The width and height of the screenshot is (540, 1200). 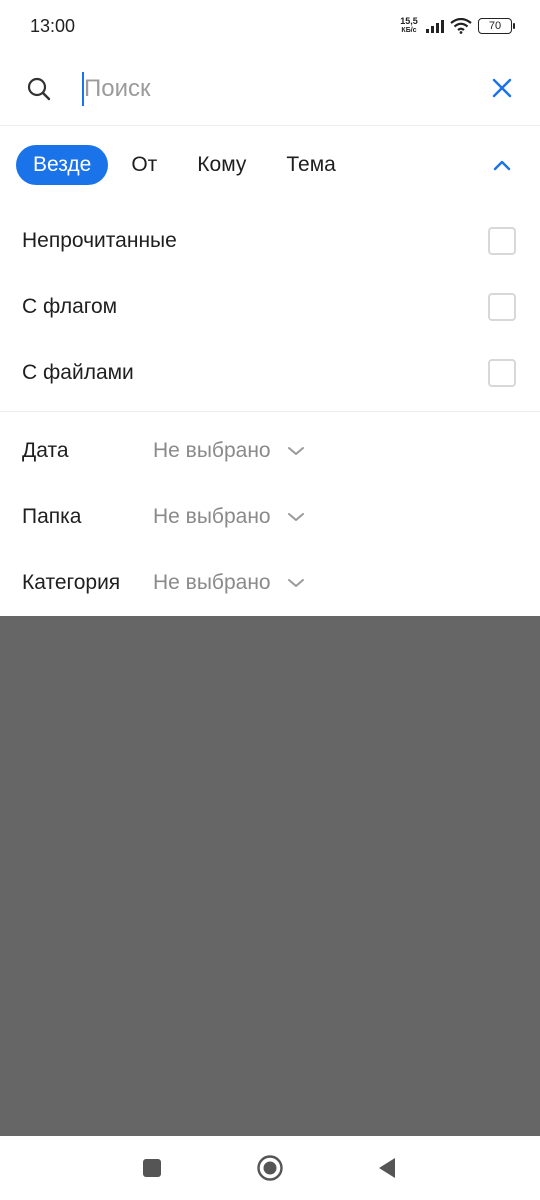 I want to click on filter-folder-label: Папка, so click(x=52, y=516).